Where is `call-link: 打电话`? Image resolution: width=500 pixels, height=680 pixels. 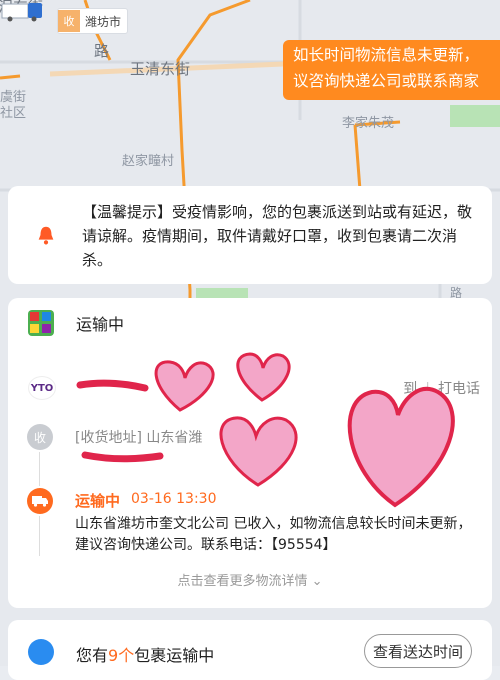
call-link: 打电话 is located at coordinates (459, 389).